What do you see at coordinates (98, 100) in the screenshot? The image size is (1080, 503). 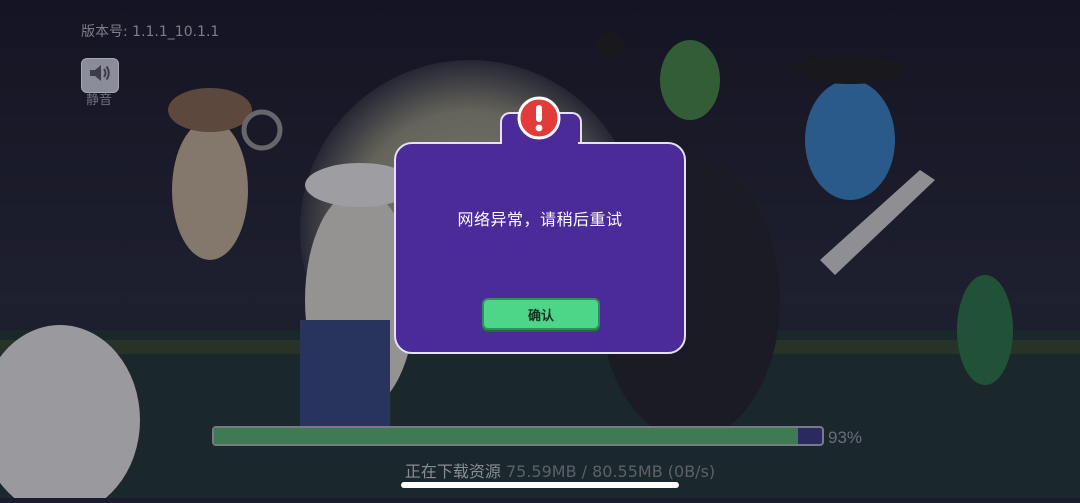 I see `mute-label: 静音` at bounding box center [98, 100].